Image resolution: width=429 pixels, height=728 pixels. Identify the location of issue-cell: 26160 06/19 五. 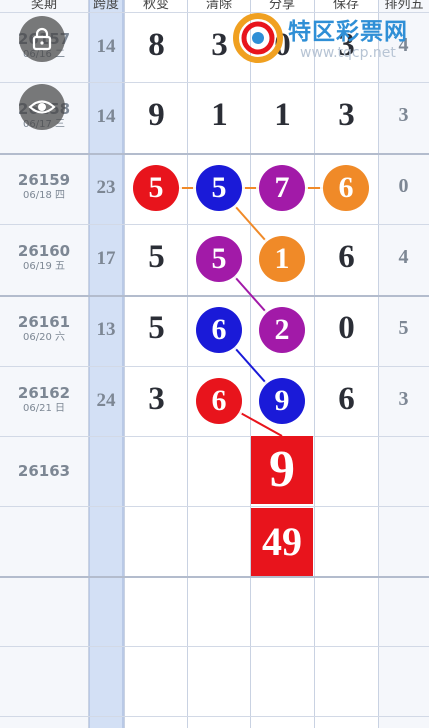
(44, 257).